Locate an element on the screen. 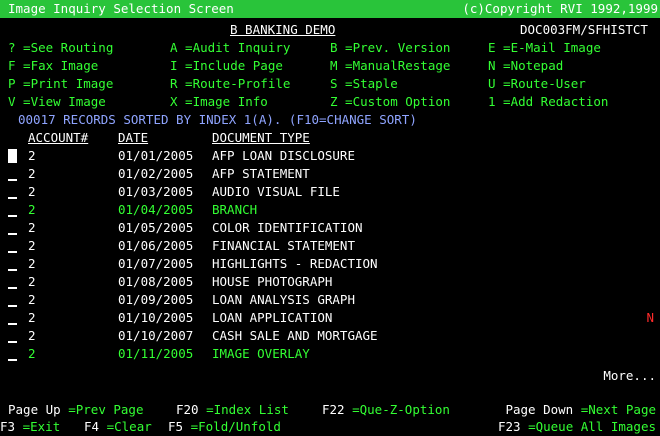  table-row: 2 01/01/2005 AFP LOAN DISCLOSURE is located at coordinates (330, 157).